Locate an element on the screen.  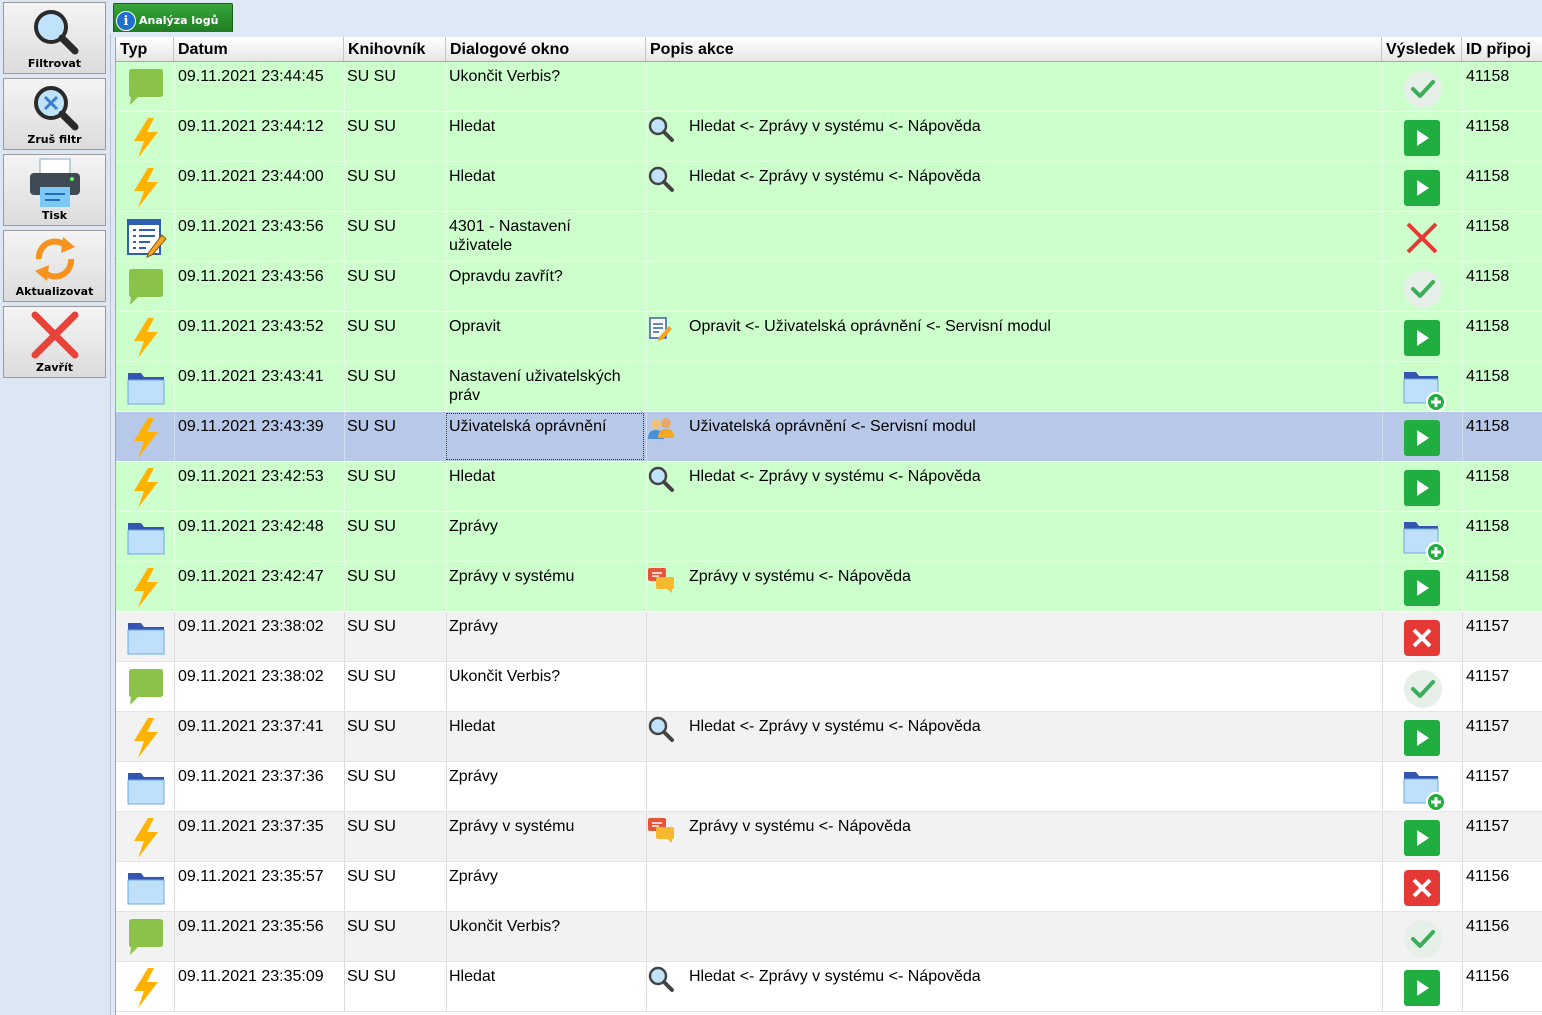
tab-log-analysis: i Analýza logů is located at coordinates (173, 17).